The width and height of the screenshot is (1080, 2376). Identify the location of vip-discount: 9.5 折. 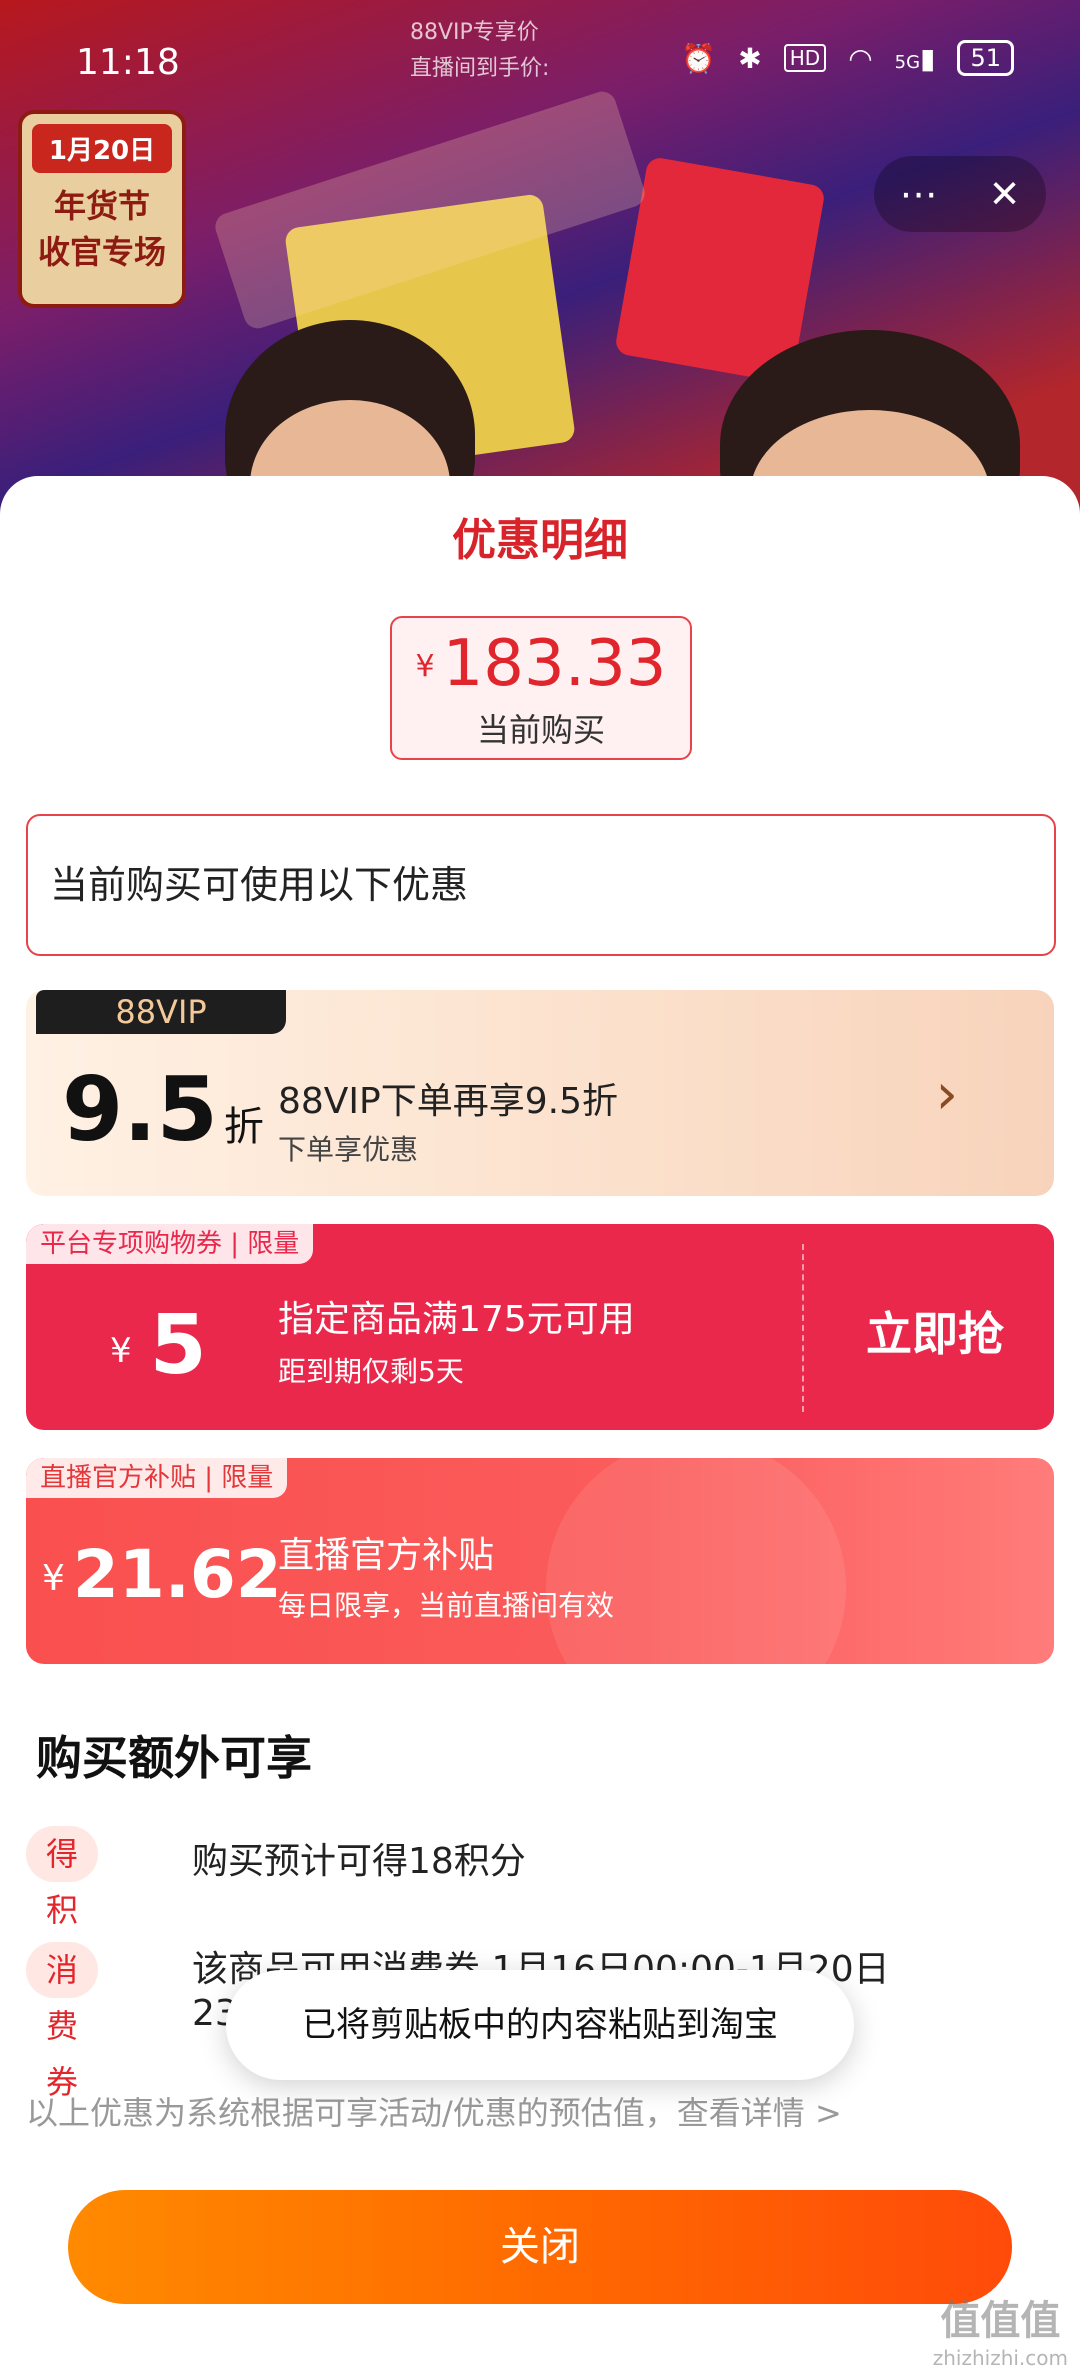
(163, 1109).